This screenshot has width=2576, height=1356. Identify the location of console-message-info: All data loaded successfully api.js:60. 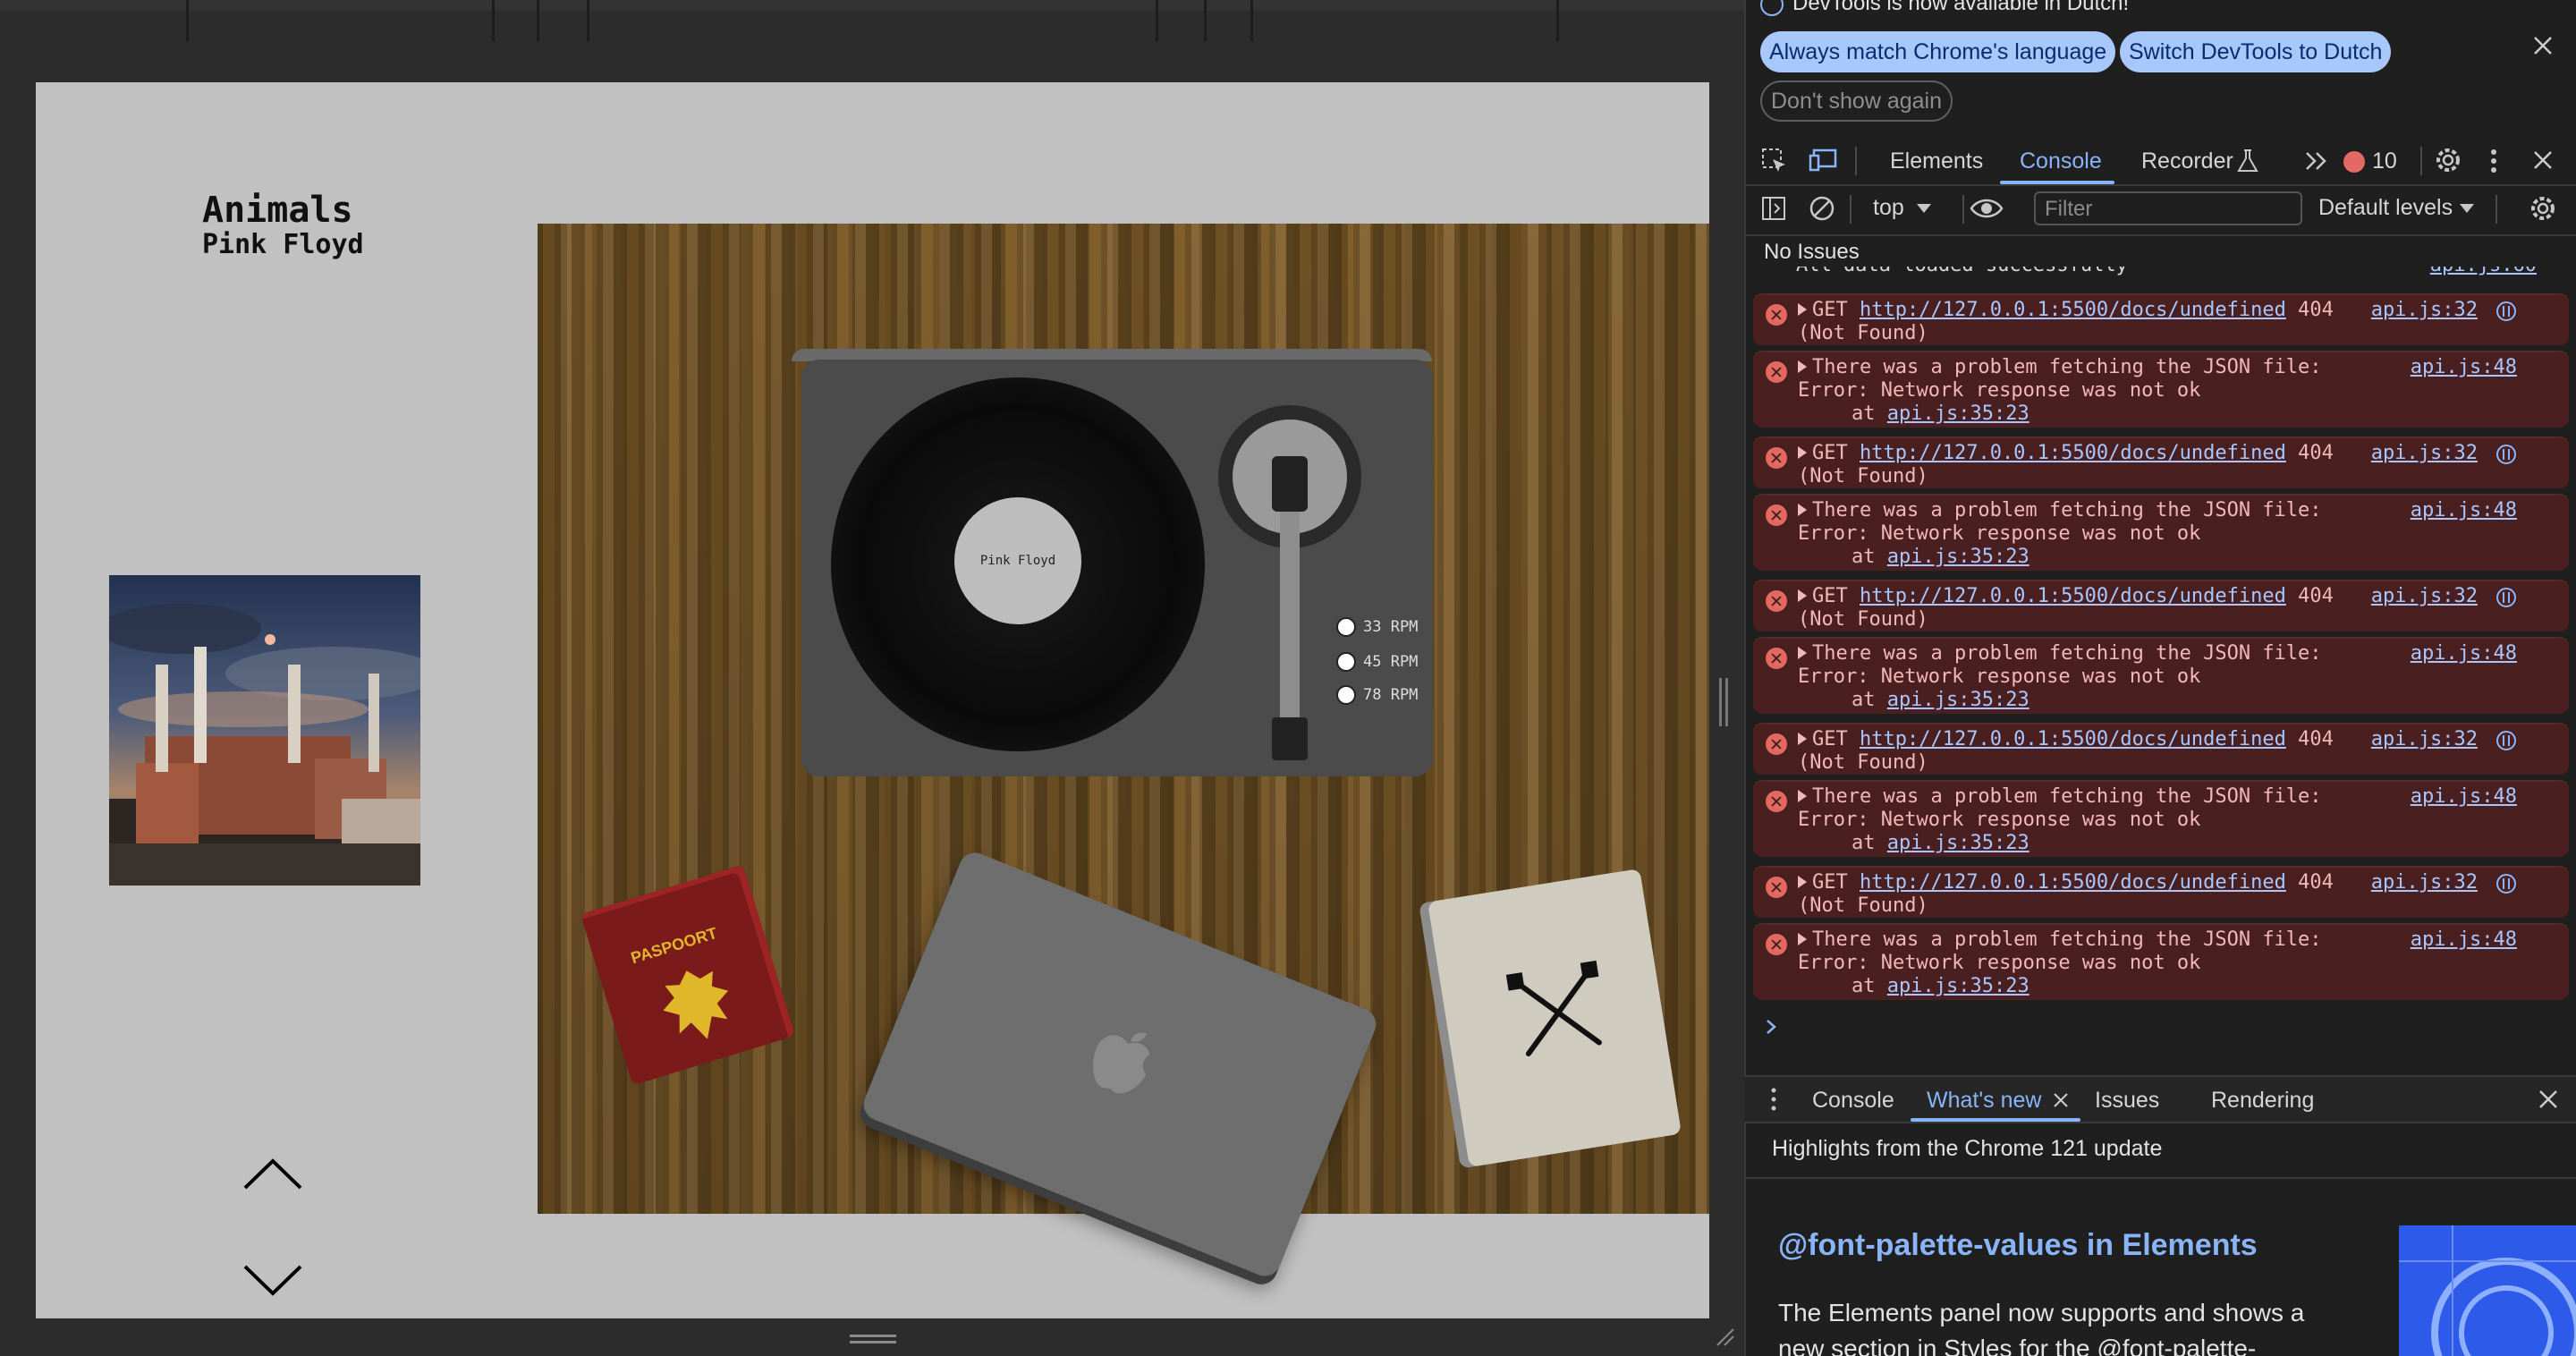
(2180, 271).